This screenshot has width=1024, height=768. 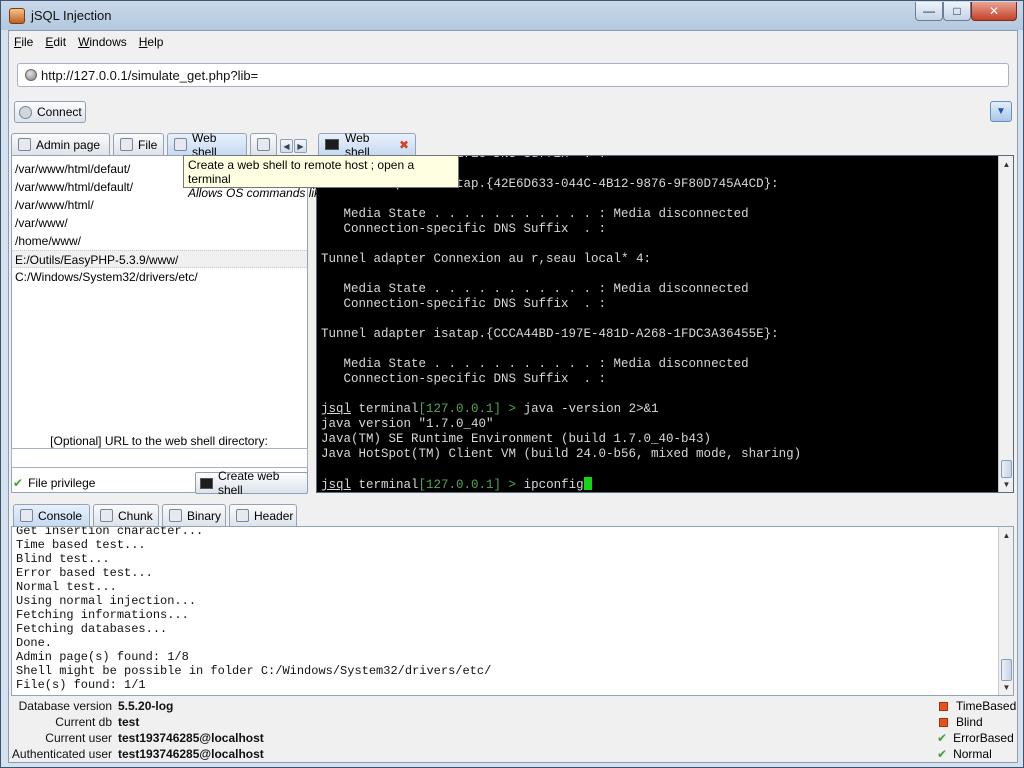 I want to click on menu-edit: Edit, so click(x=55, y=42).